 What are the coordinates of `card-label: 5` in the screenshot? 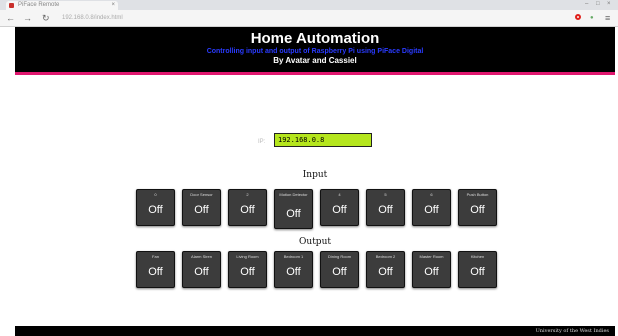 It's located at (385, 194).